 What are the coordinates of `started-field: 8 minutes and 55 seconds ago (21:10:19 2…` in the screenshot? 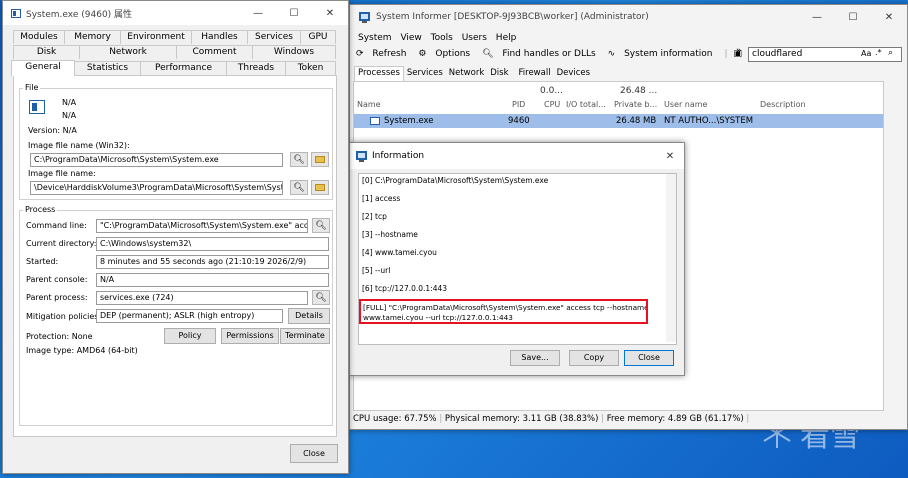 It's located at (212, 262).